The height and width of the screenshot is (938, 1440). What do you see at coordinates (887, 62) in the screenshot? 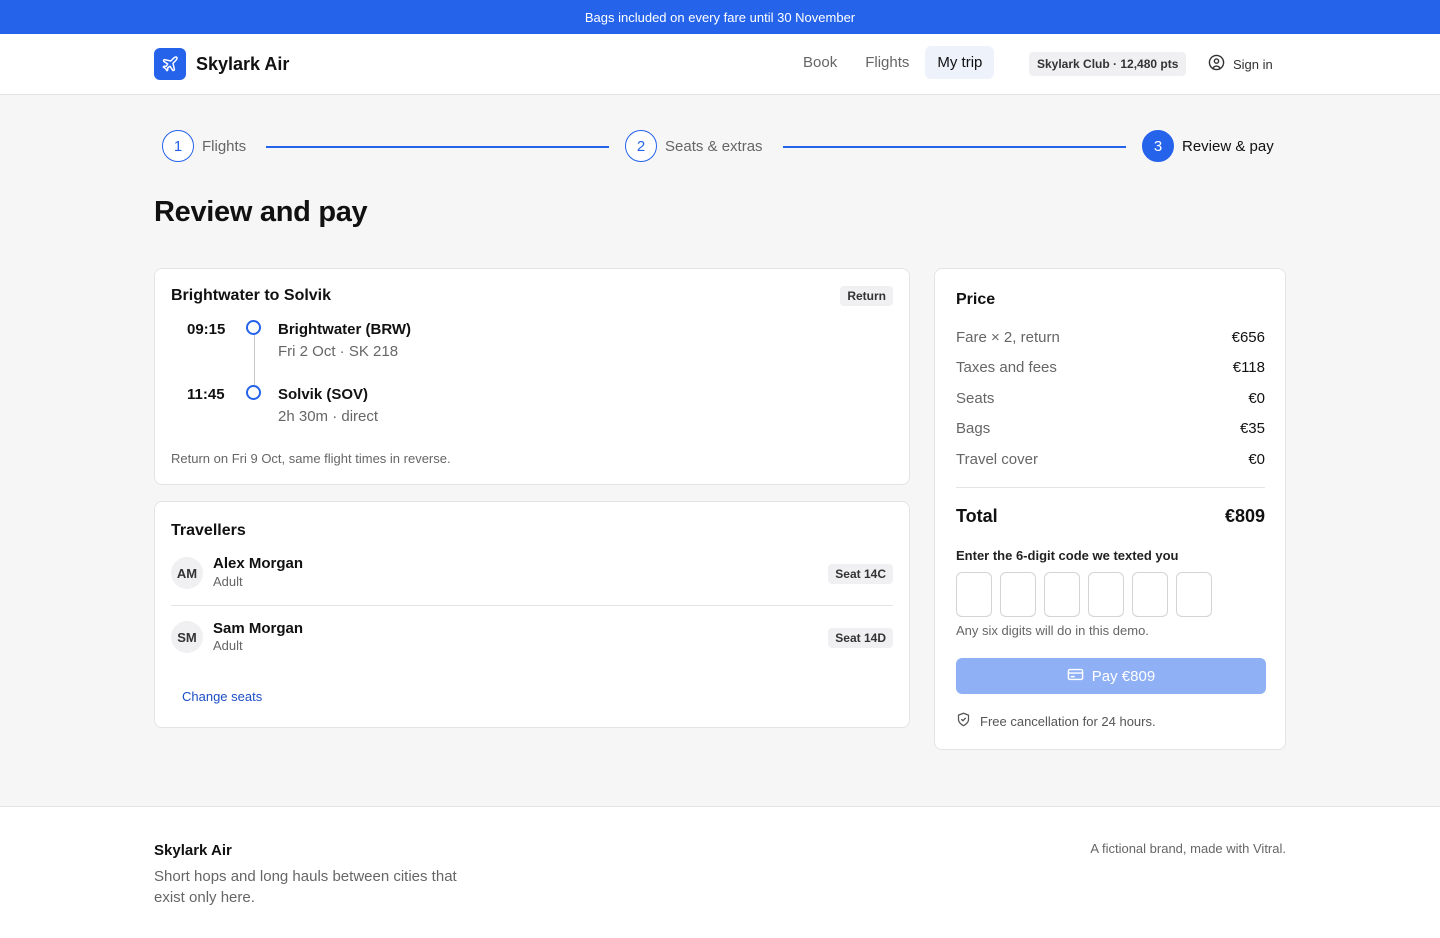
I see `nav-flights: Flights` at bounding box center [887, 62].